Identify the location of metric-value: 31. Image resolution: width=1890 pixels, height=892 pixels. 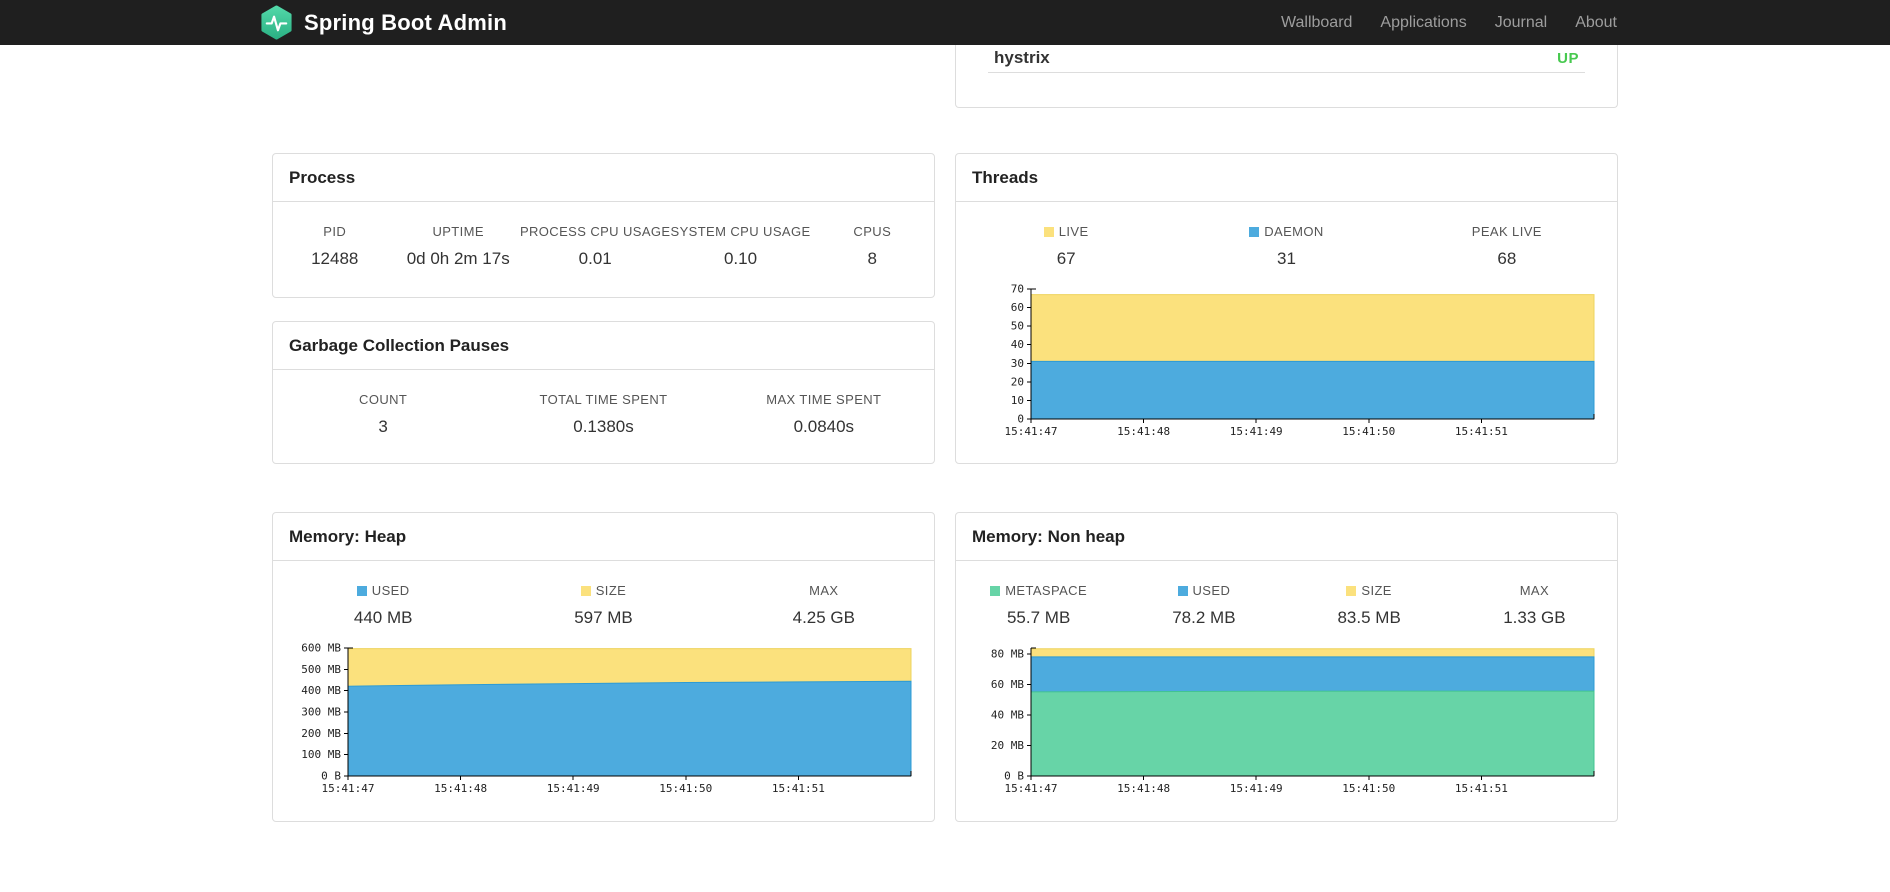
(1286, 258).